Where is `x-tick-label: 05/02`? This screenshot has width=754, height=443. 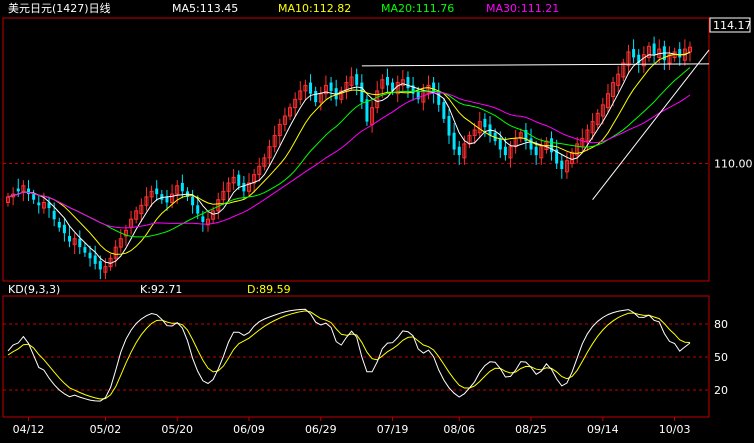 x-tick-label: 05/02 is located at coordinates (106, 429).